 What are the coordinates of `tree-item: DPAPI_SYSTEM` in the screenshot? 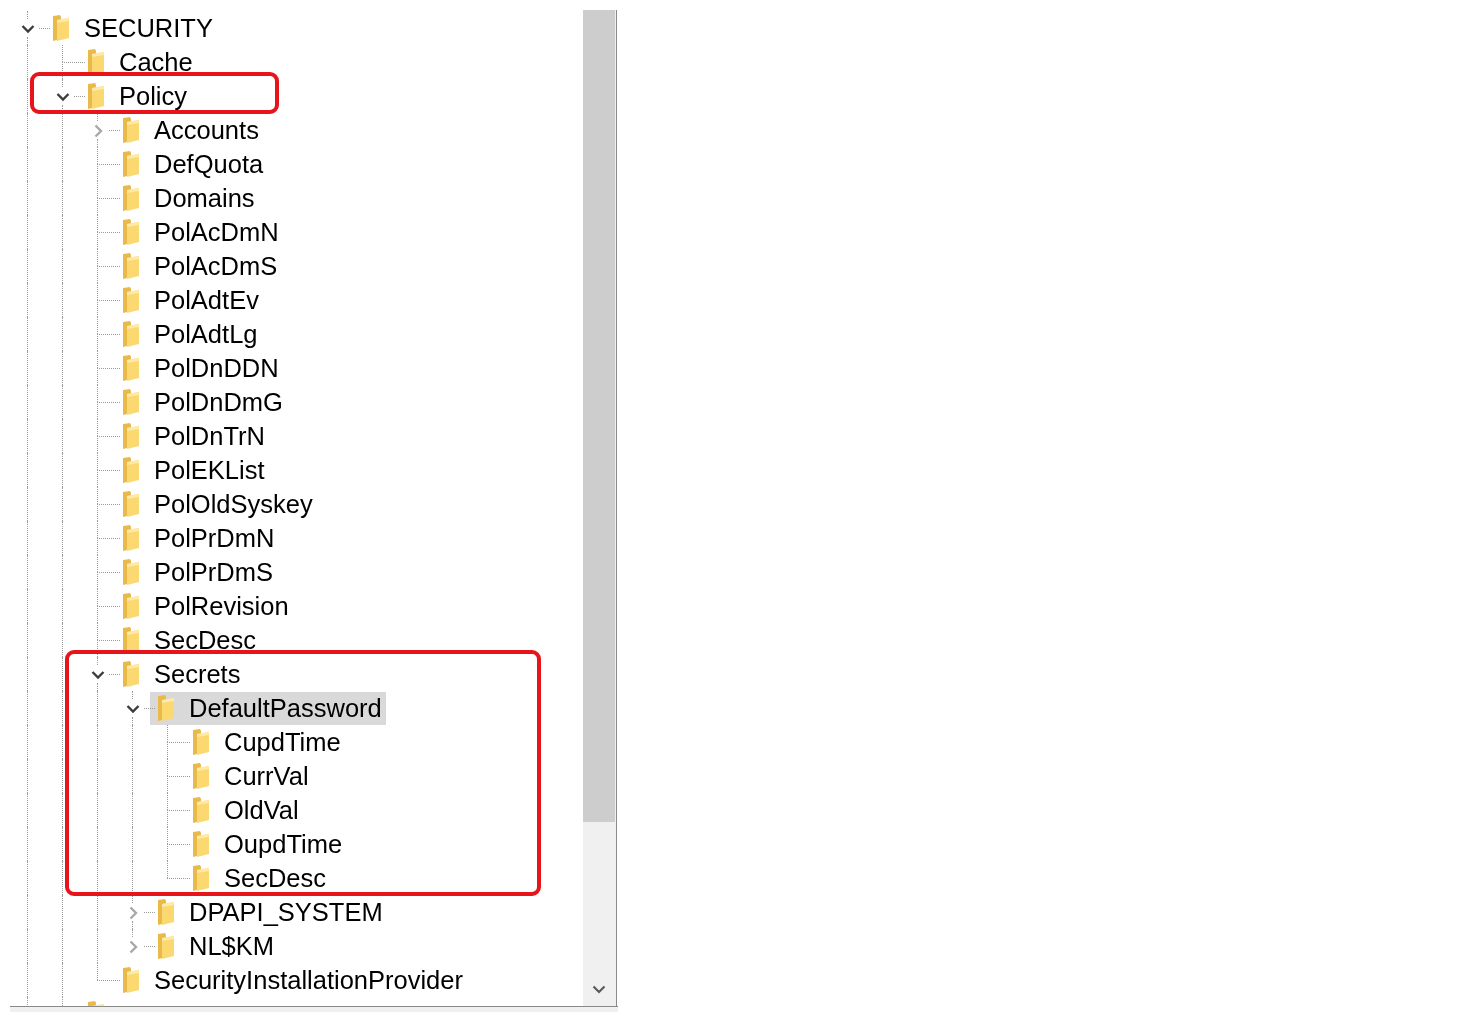 It's located at (268, 912).